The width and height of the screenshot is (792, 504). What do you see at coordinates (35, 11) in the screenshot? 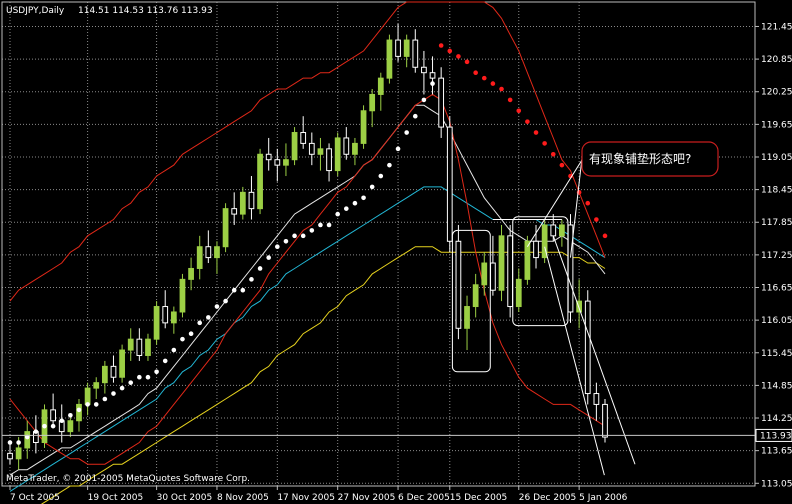
I see `chart-title: USDJPY,Daily` at bounding box center [35, 11].